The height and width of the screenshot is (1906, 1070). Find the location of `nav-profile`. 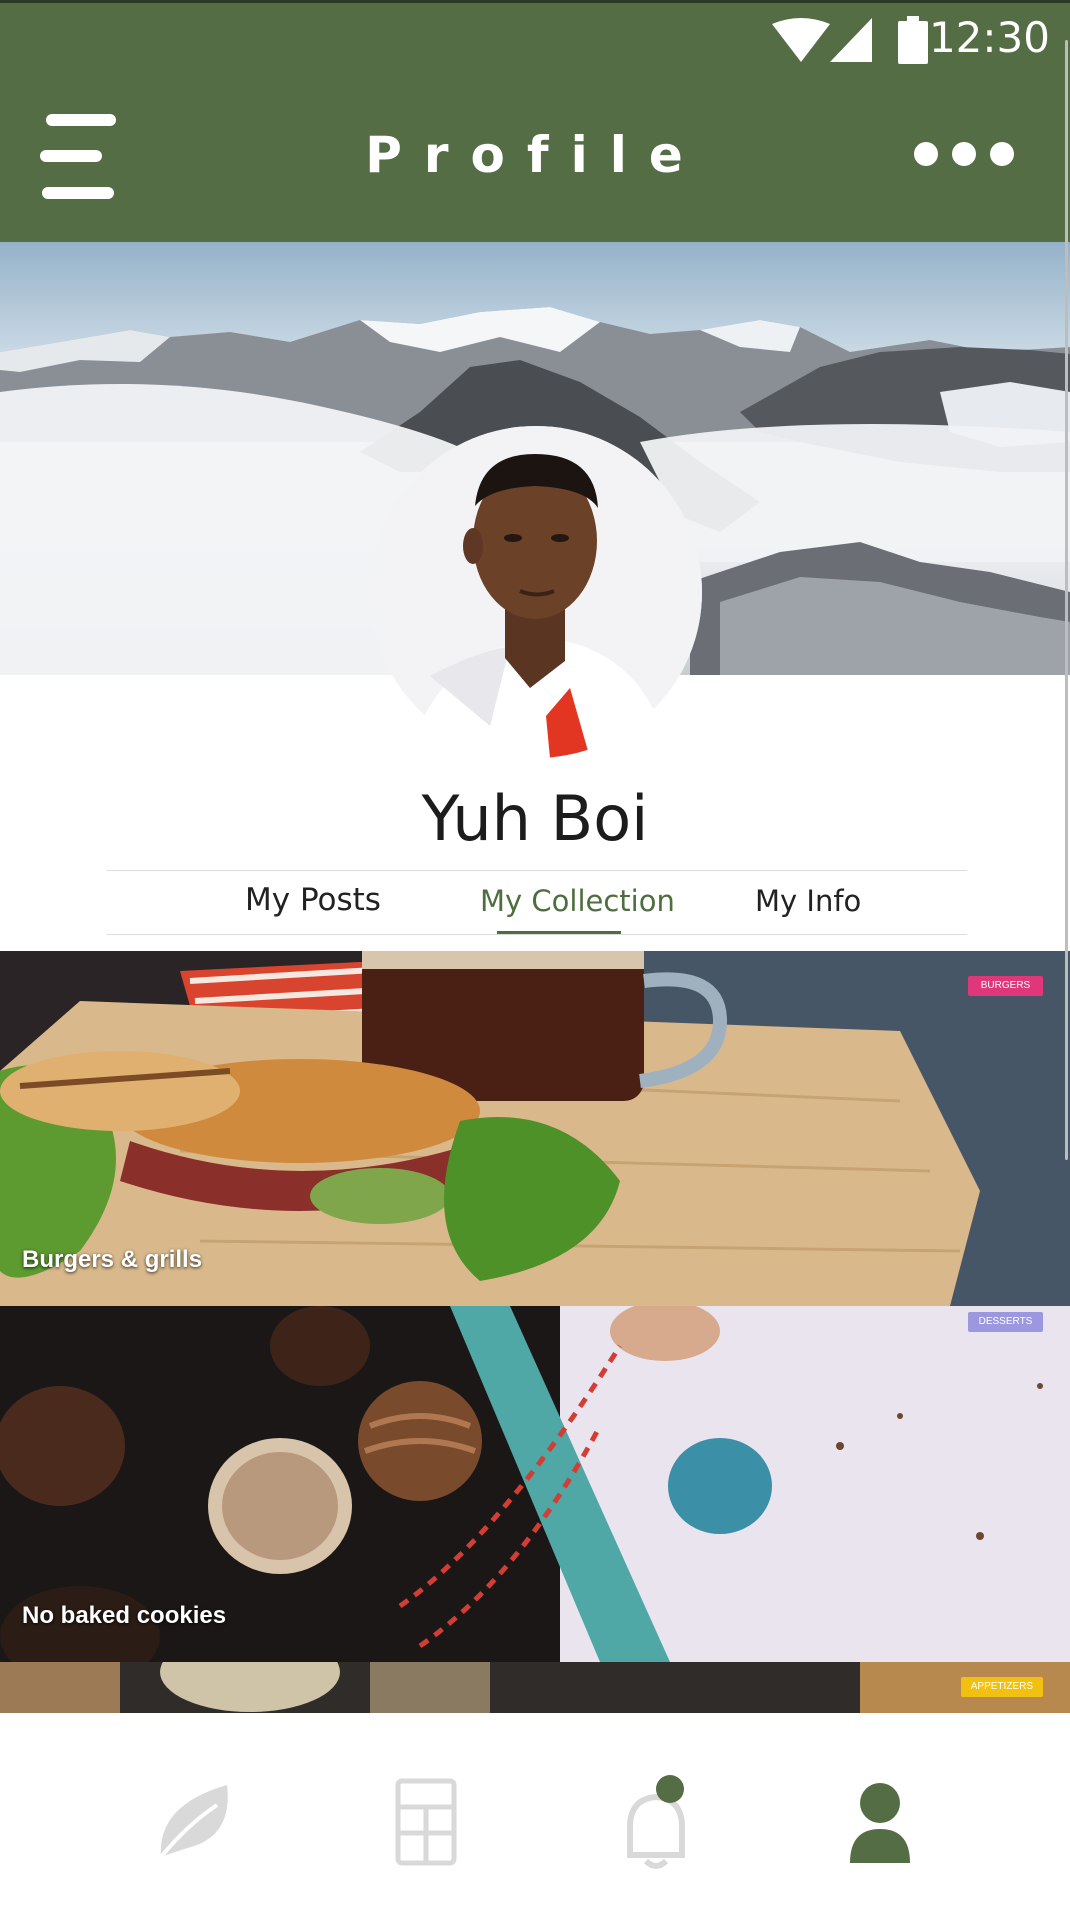

nav-profile is located at coordinates (880, 1823).